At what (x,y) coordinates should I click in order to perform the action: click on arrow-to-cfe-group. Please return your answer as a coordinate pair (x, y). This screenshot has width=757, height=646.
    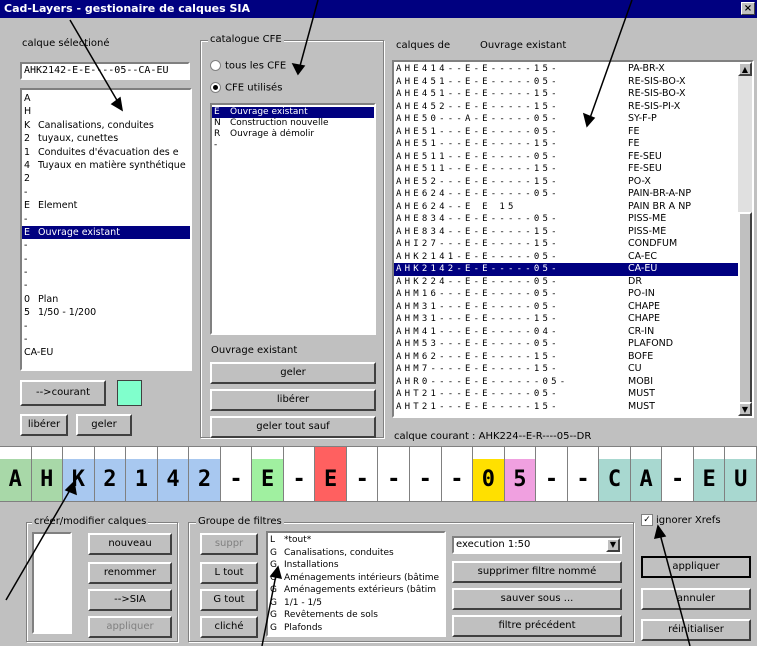
    Looking at the image, I should click on (309, 33).